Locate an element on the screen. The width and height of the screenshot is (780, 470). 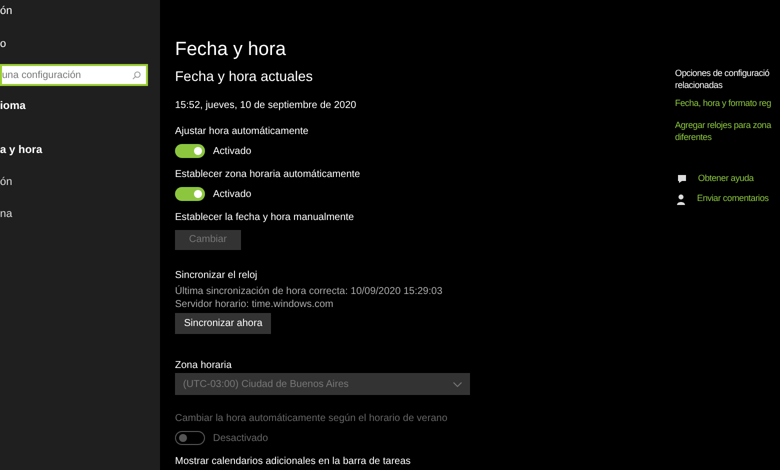
person-icon is located at coordinates (682, 199).